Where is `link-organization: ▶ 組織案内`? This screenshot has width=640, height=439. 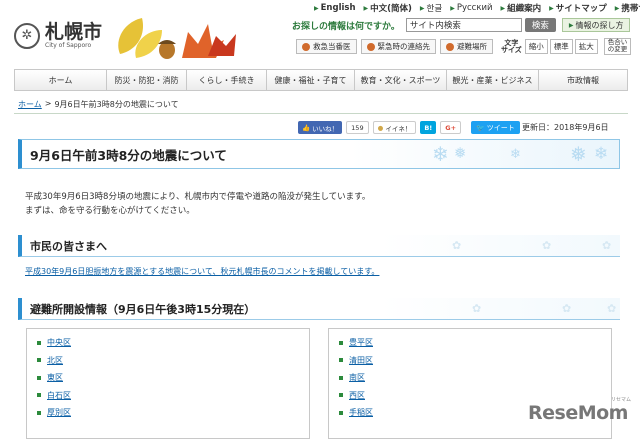
link-organization: ▶ 組織案内 is located at coordinates (521, 8).